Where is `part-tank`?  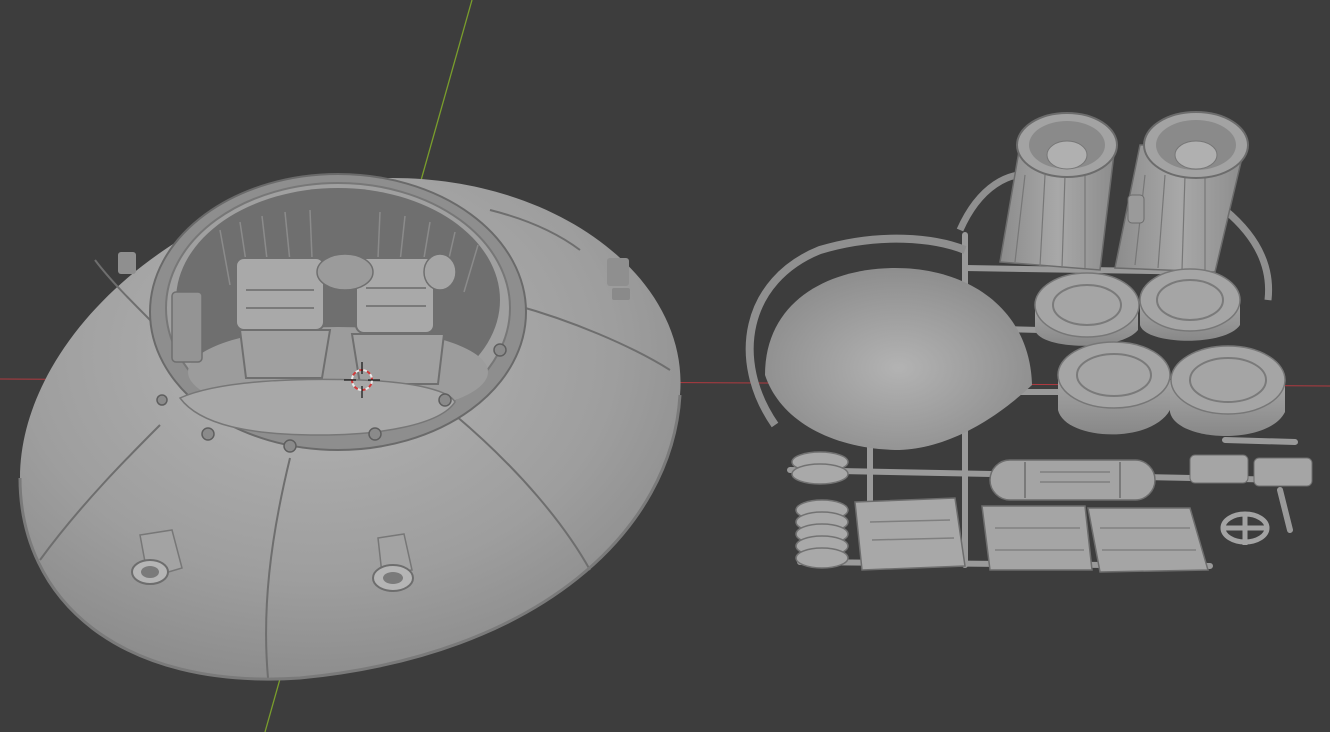 part-tank is located at coordinates (1072, 480).